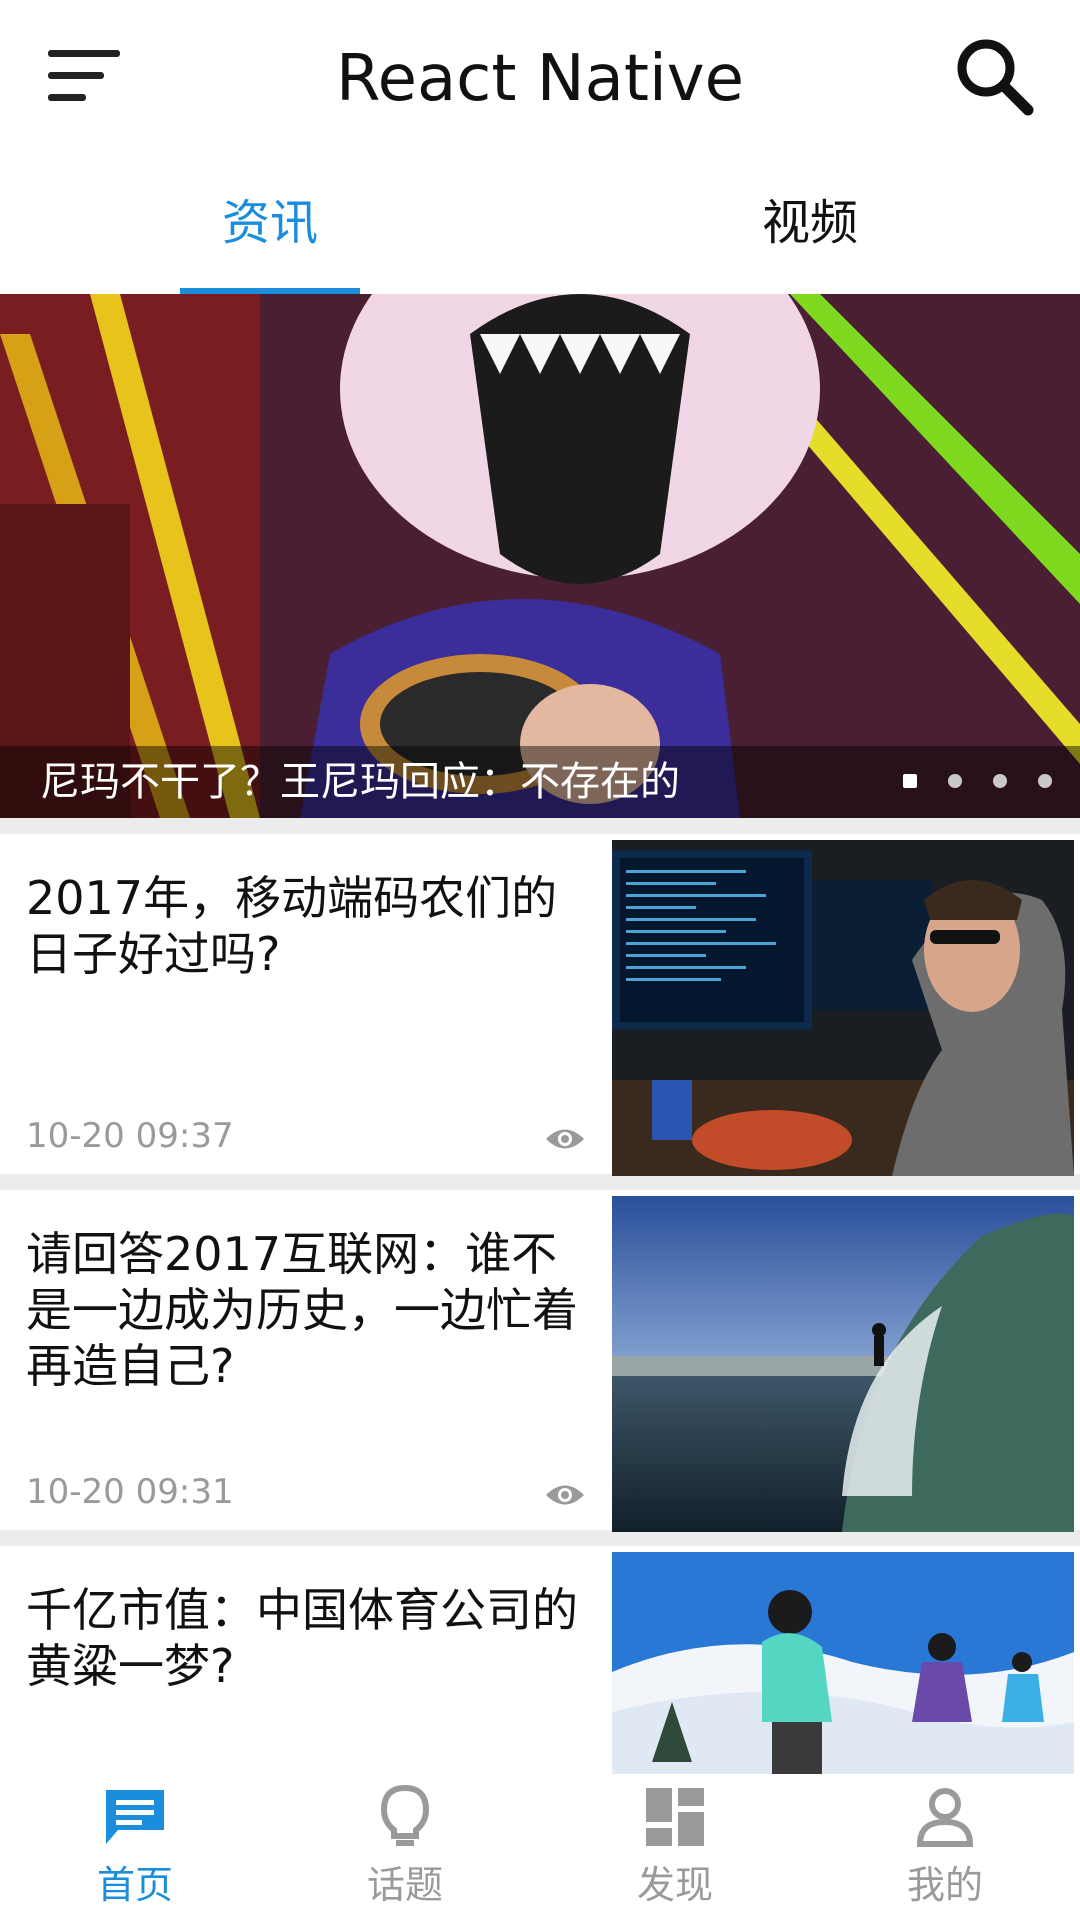 This screenshot has height=1920, width=1080. I want to click on nav-item-home: 首页, so click(135, 1847).